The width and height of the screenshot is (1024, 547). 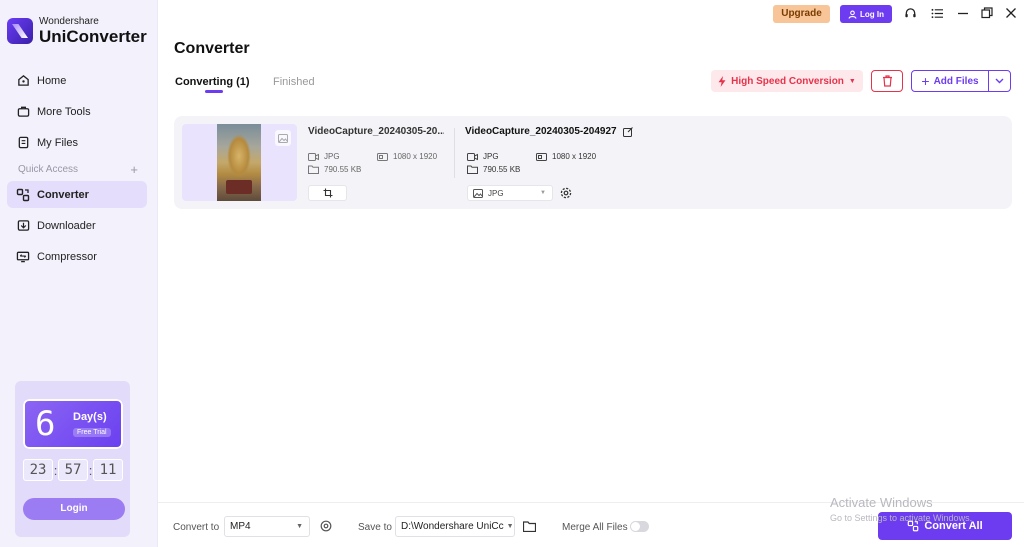 I want to click on compressor-icon, so click(x=23, y=257).